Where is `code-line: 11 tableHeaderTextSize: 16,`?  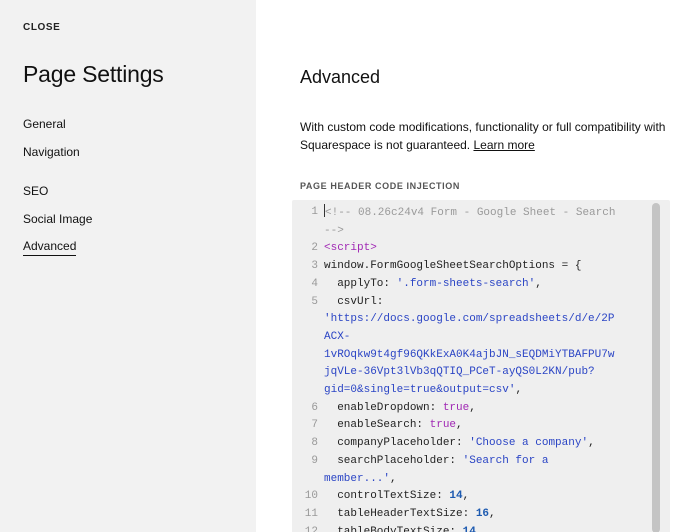
code-line: 11 tableHeaderTextSize: 16, is located at coordinates (472, 515).